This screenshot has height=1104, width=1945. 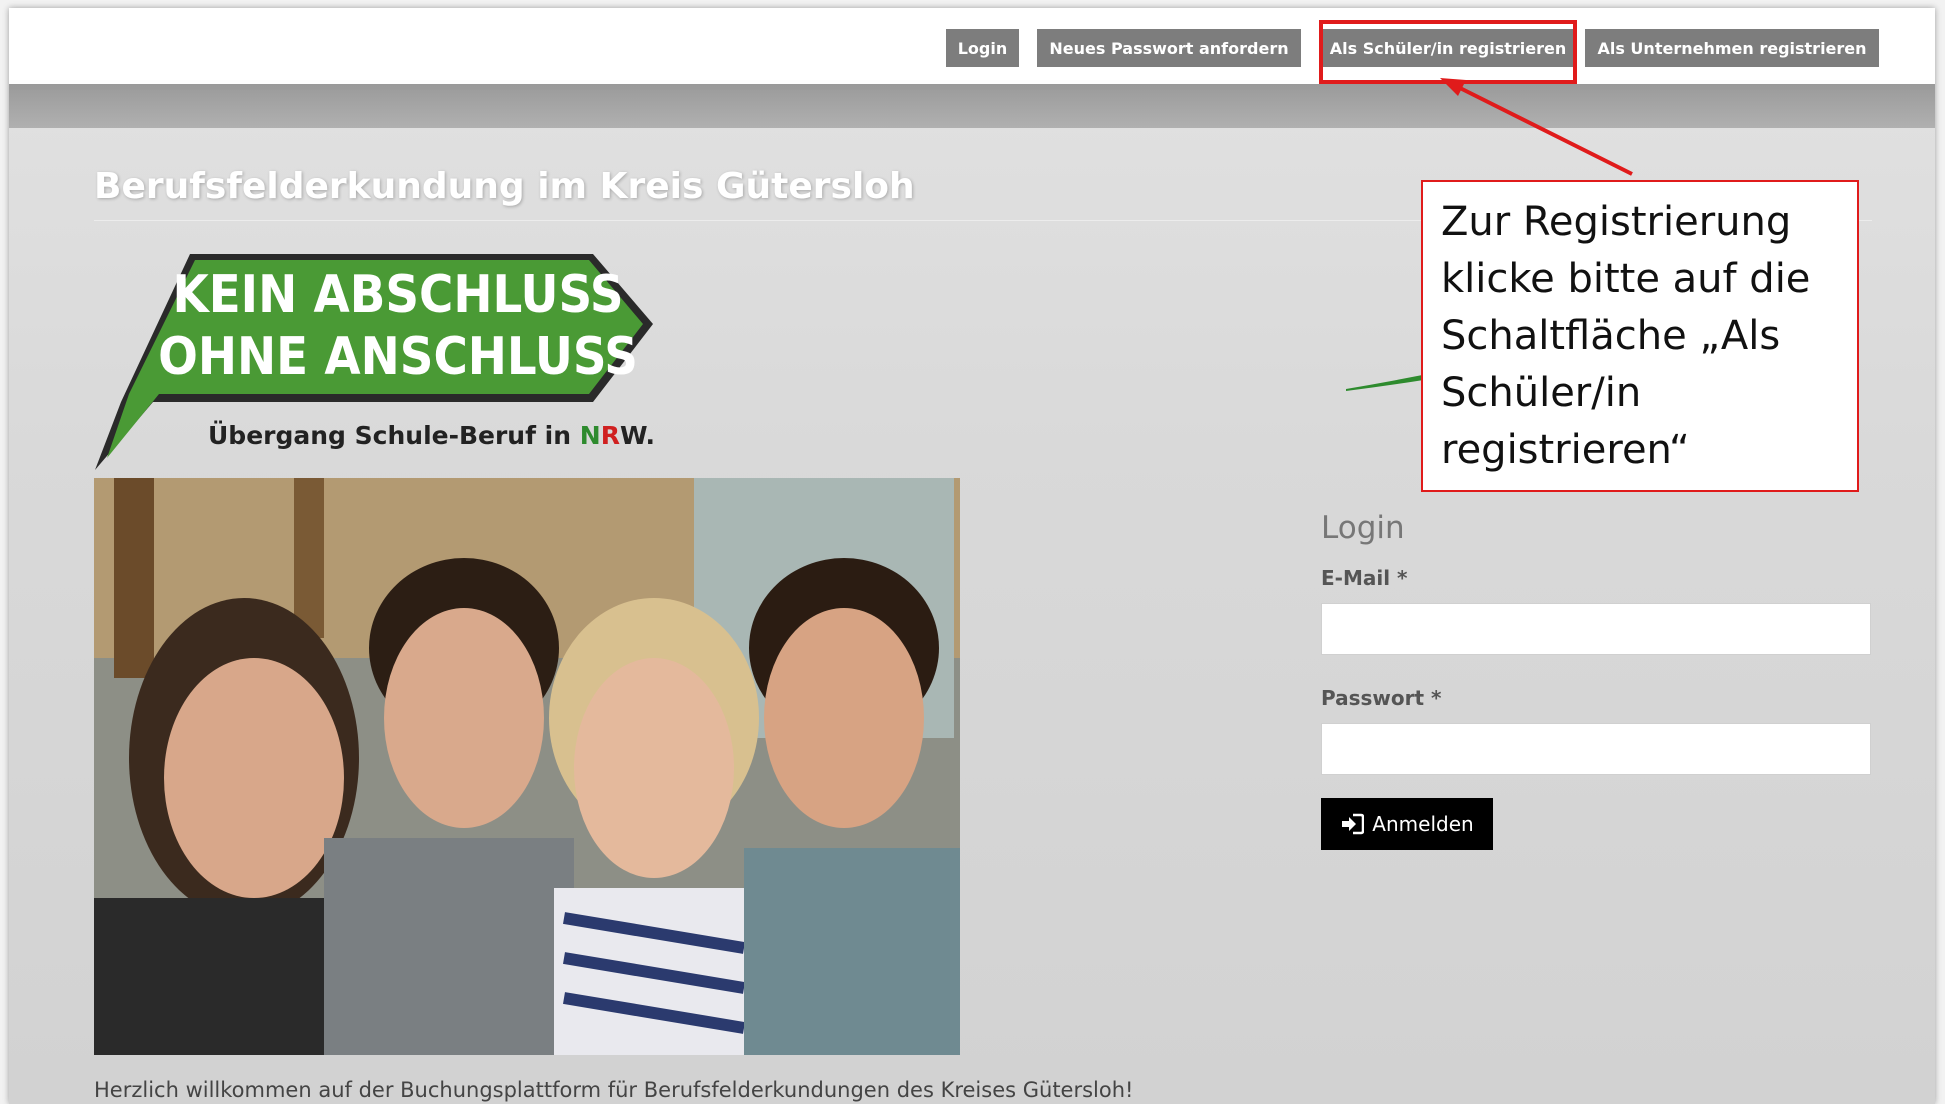 What do you see at coordinates (398, 357) in the screenshot?
I see `logo-line2: OHNE ANSCHLUSS` at bounding box center [398, 357].